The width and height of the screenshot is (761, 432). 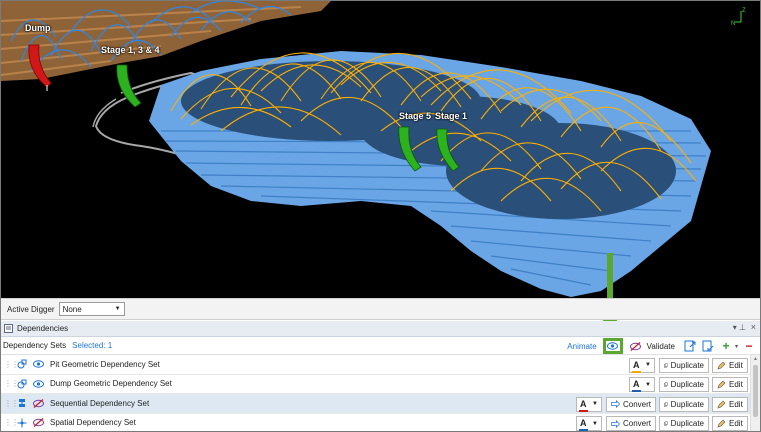 I want to click on set-name: Pit Geometric Dependency Set, so click(x=105, y=364).